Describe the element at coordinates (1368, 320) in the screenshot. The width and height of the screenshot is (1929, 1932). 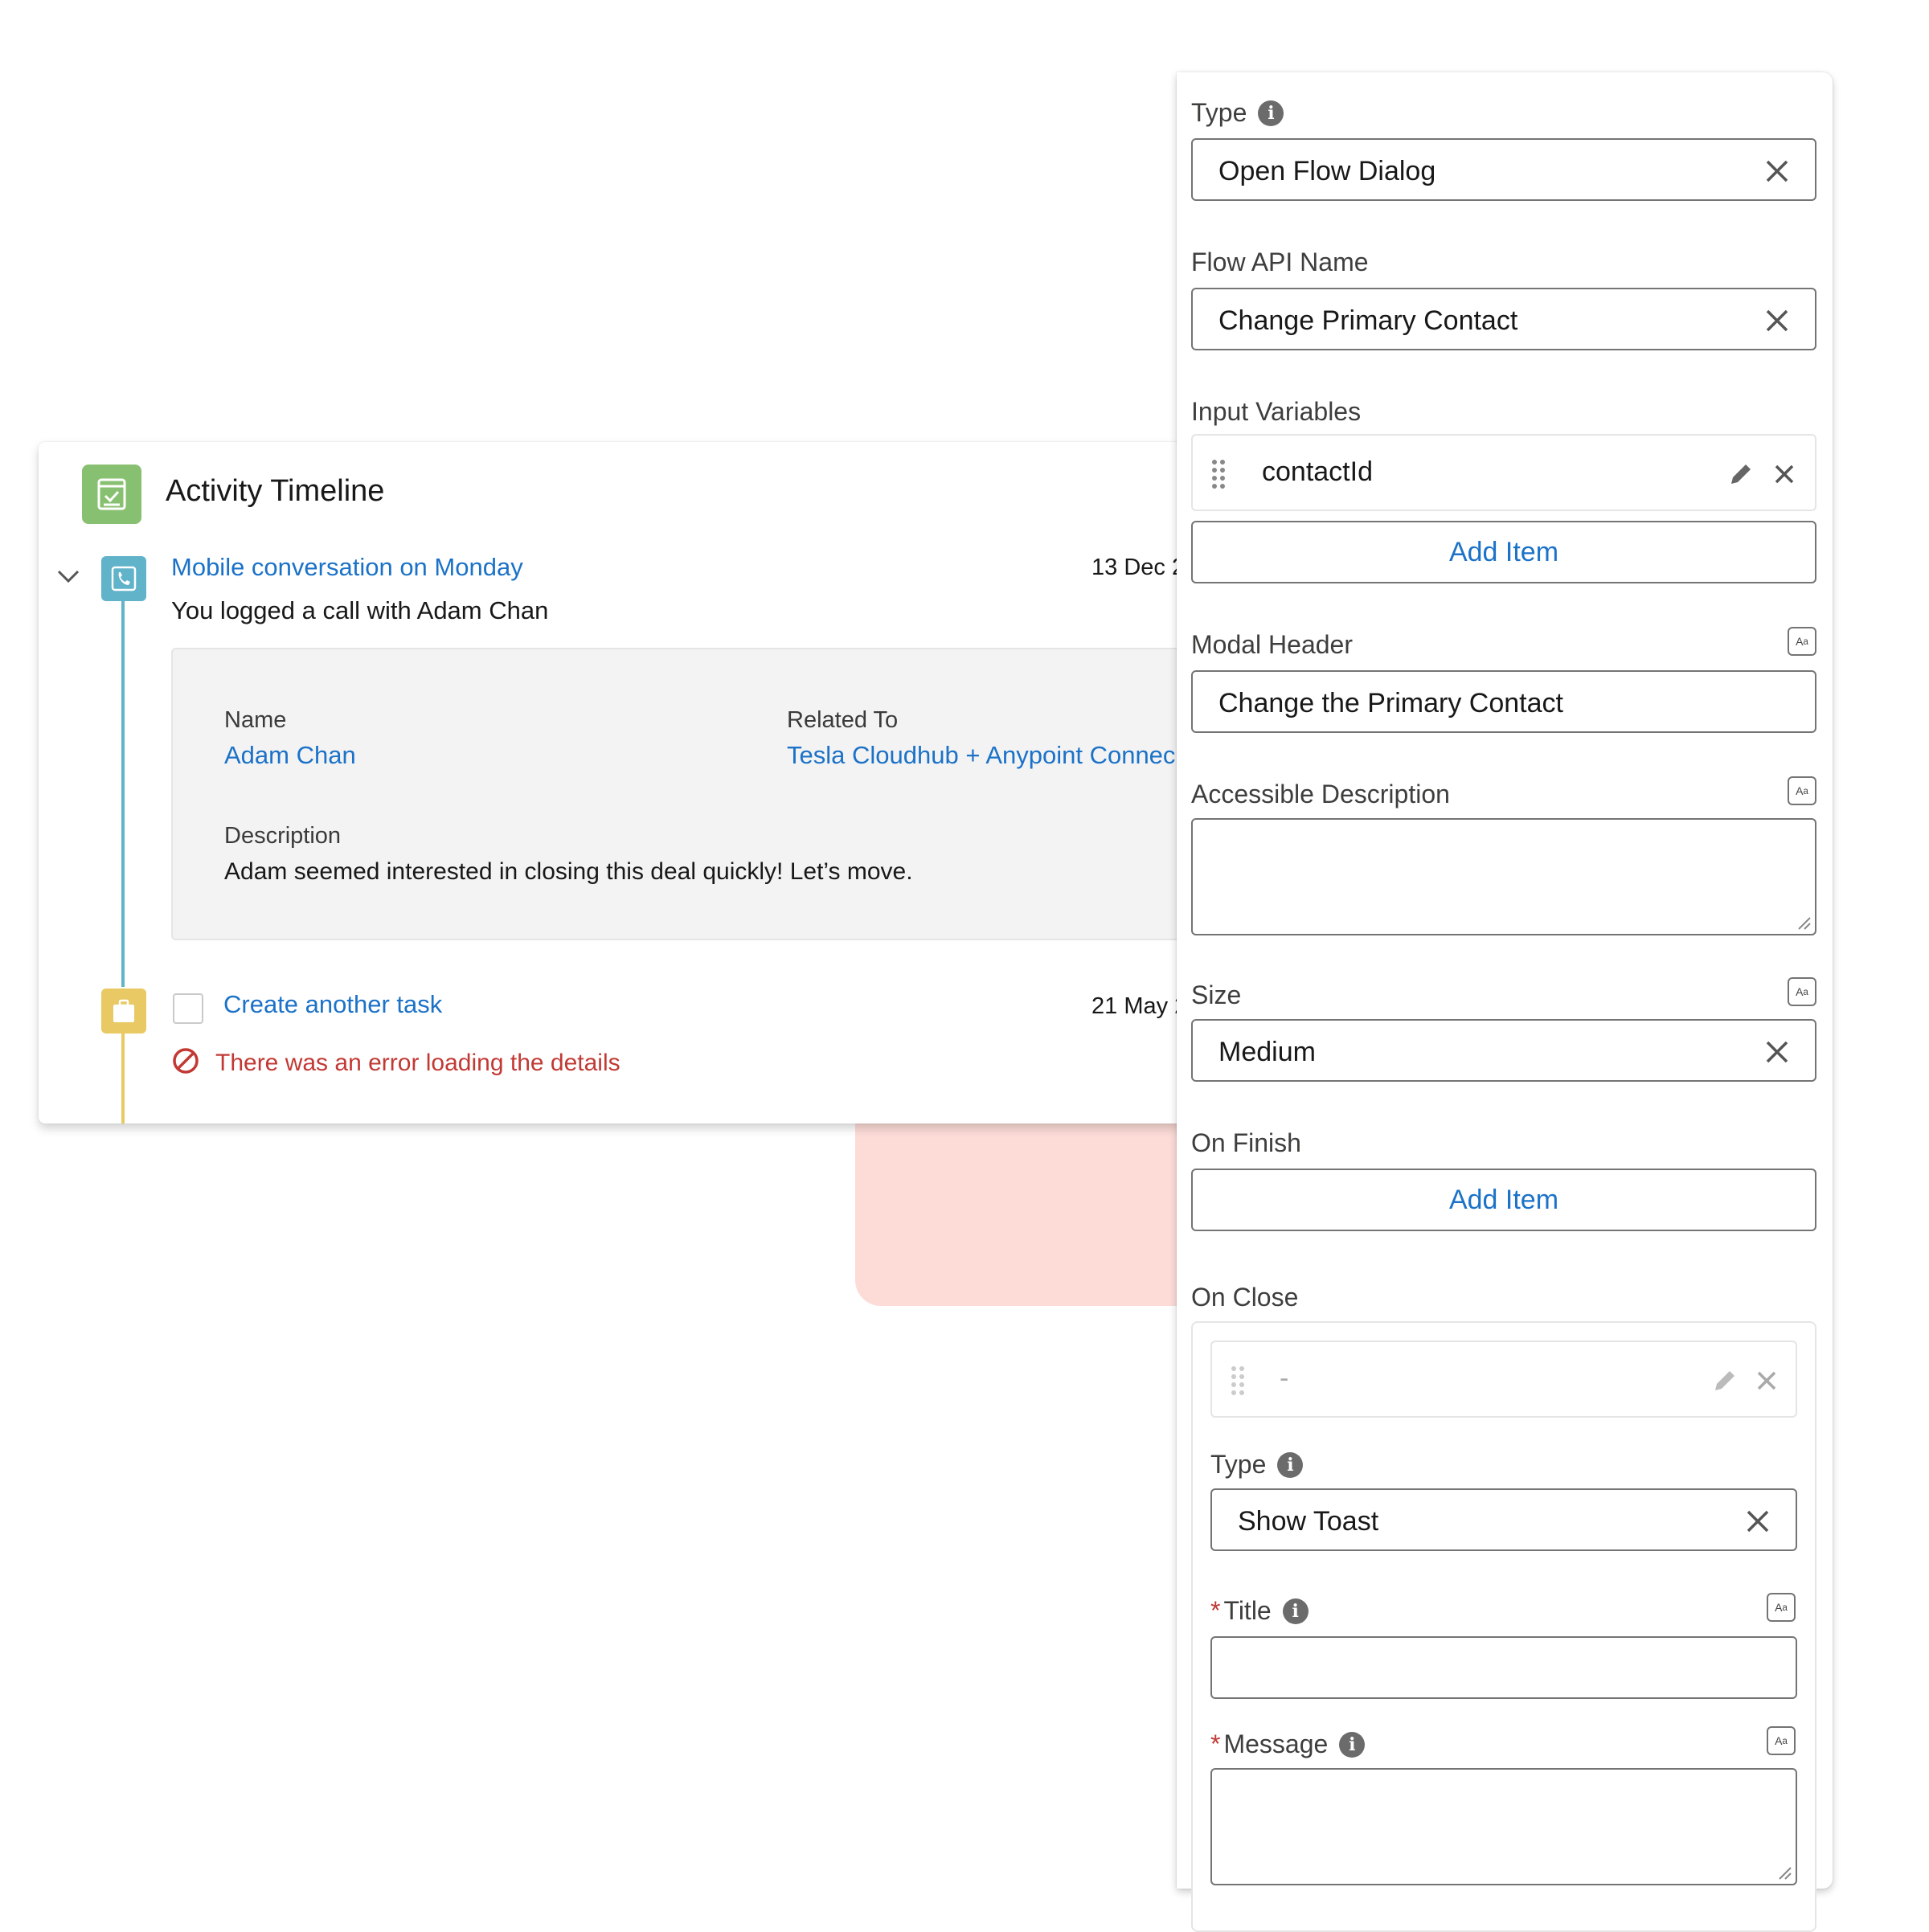
I see `flow-api-value: Change Primary Contact` at that location.